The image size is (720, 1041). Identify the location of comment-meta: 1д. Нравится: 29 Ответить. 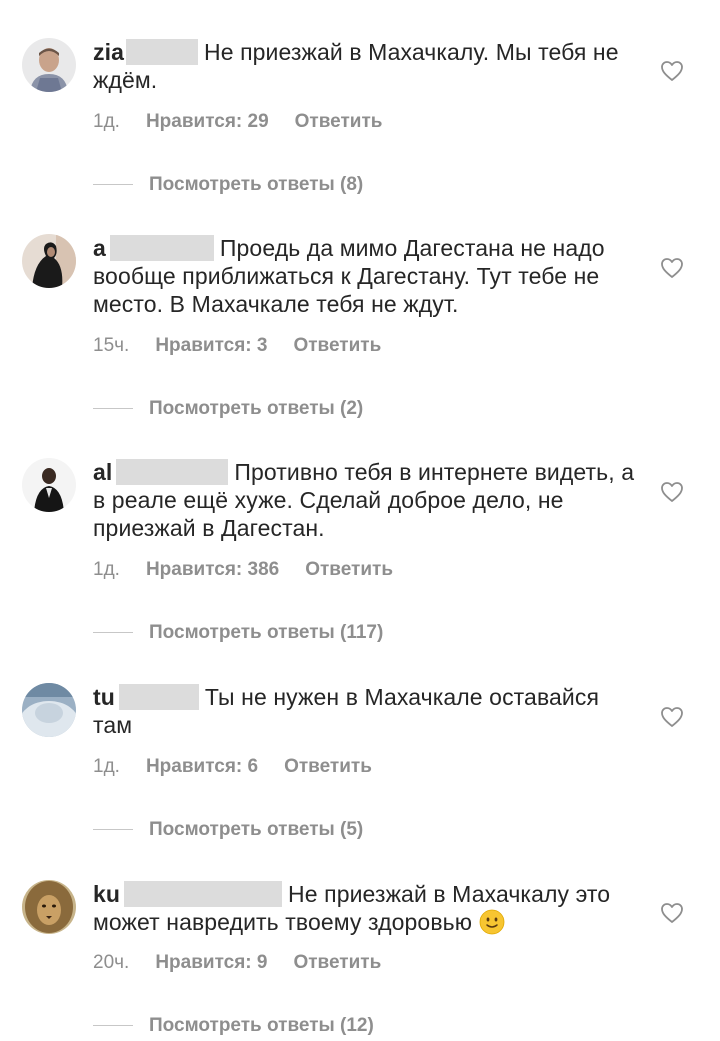
(237, 122).